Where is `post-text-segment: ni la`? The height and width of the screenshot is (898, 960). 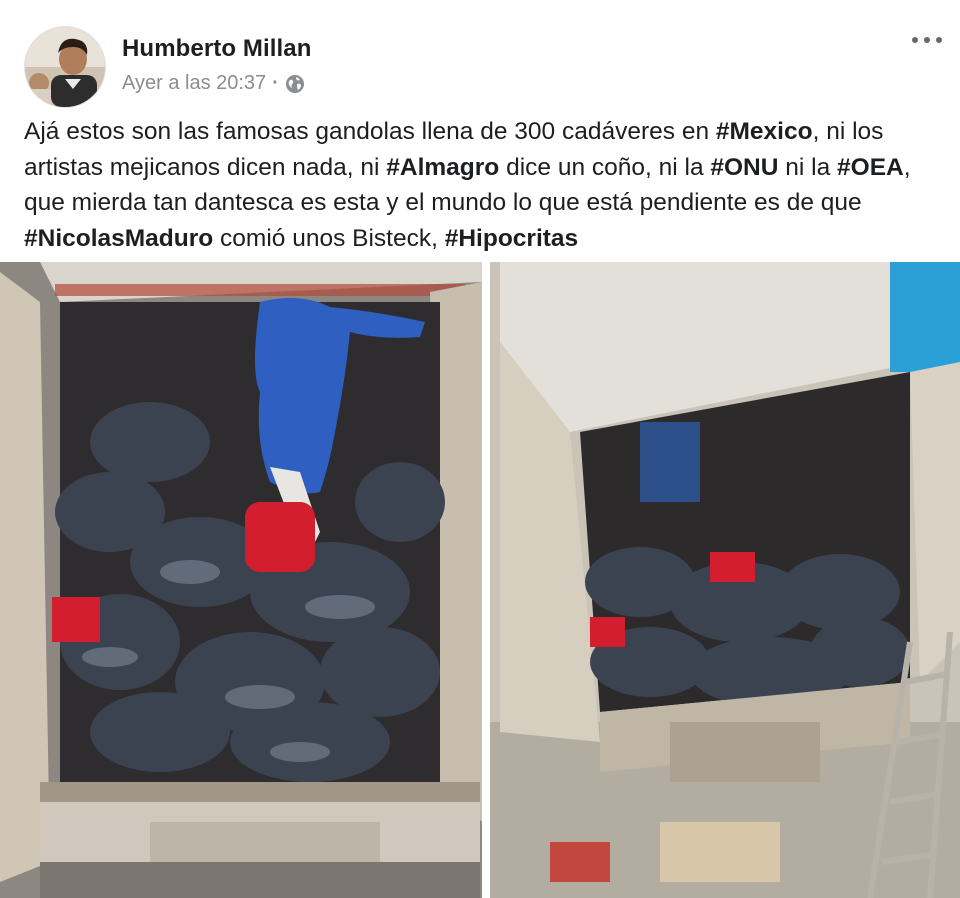
post-text-segment: ni la is located at coordinates (808, 167).